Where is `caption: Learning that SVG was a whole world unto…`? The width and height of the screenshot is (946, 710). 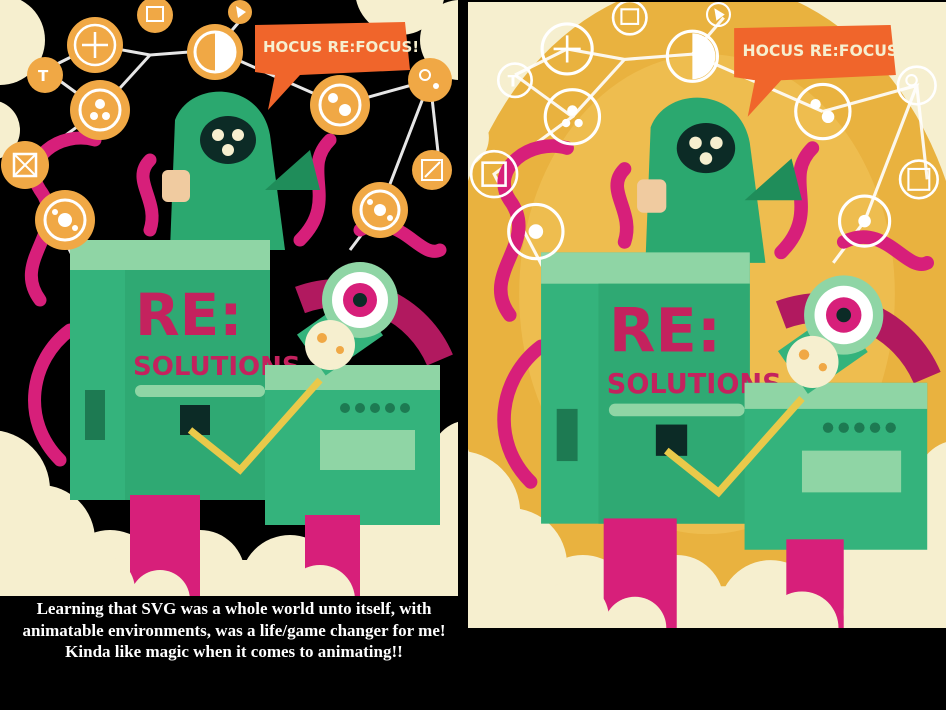
caption: Learning that SVG was a whole world unto… is located at coordinates (234, 630).